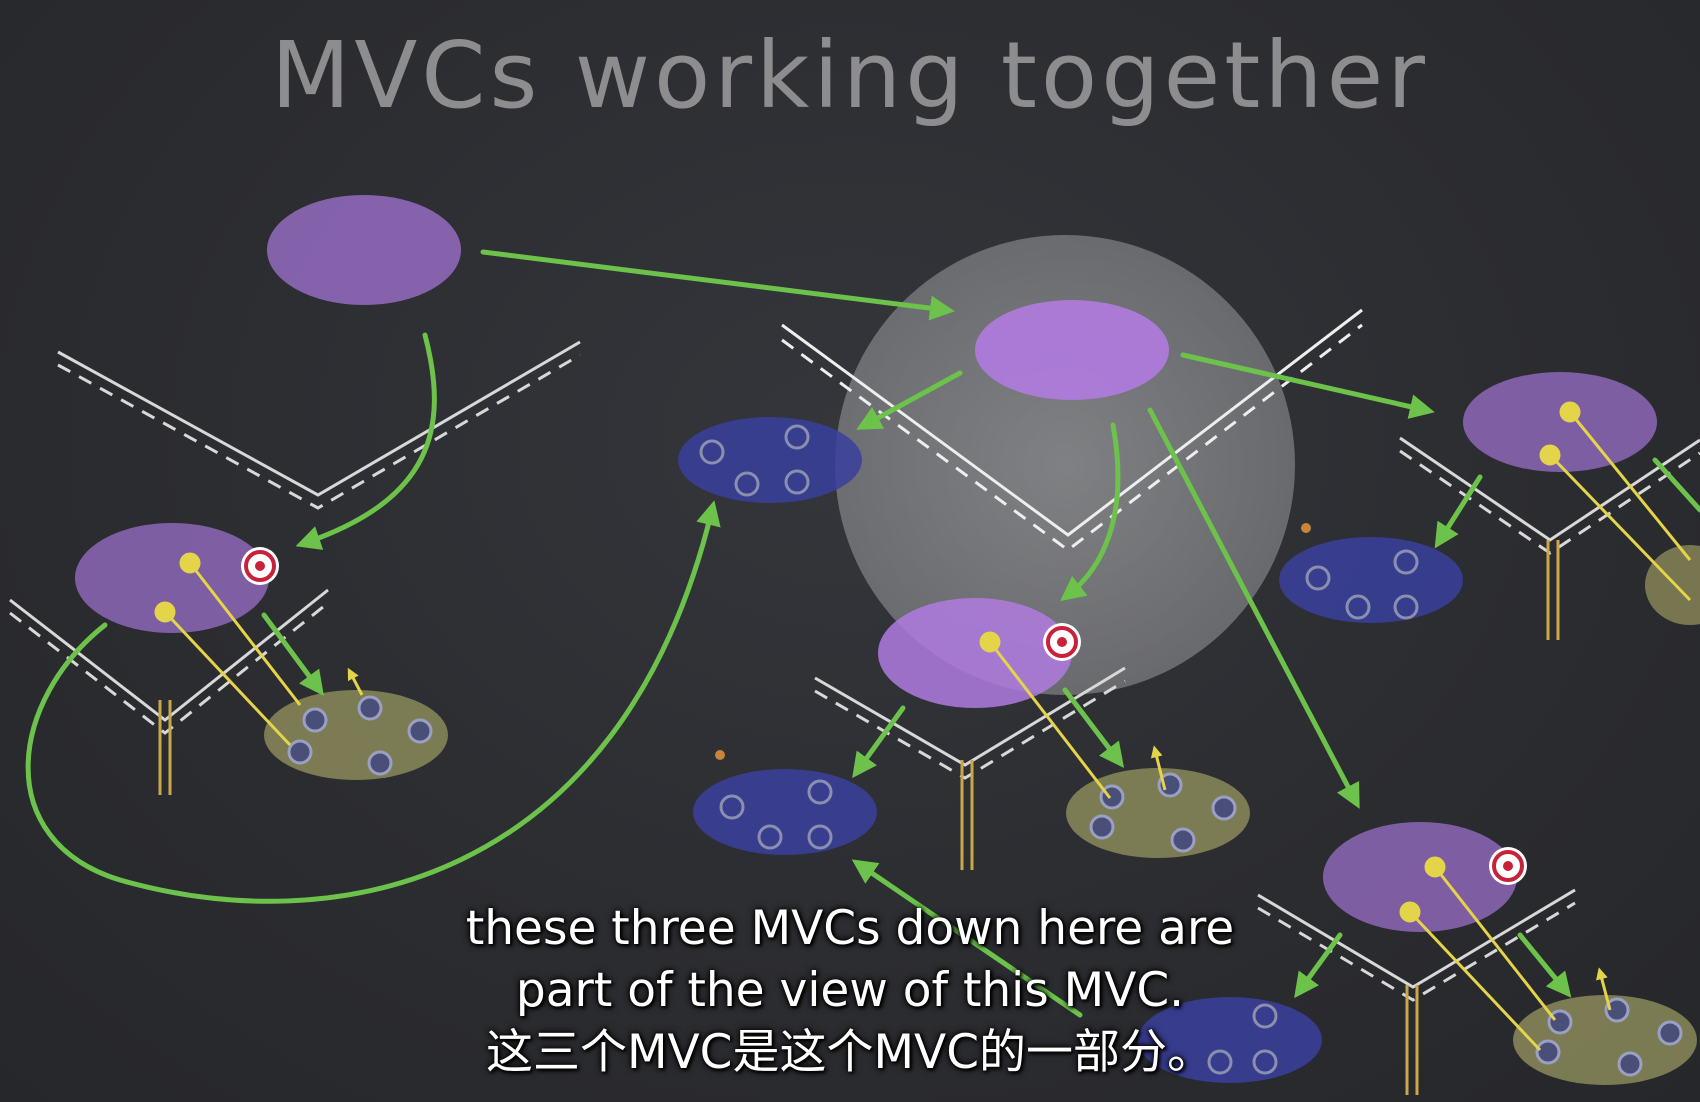  Describe the element at coordinates (850, 928) in the screenshot. I see `subtitle-line-1: these three MVCs down here are` at that location.